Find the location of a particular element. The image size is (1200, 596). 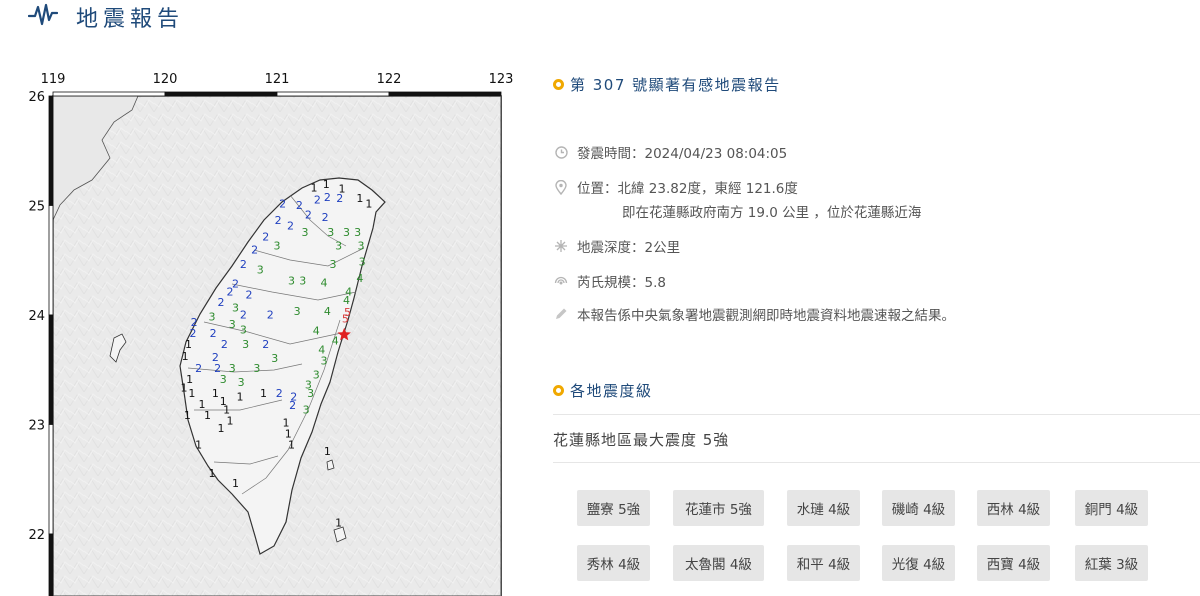

magnitude-row: 芮氏規模：5.8 is located at coordinates (609, 281).